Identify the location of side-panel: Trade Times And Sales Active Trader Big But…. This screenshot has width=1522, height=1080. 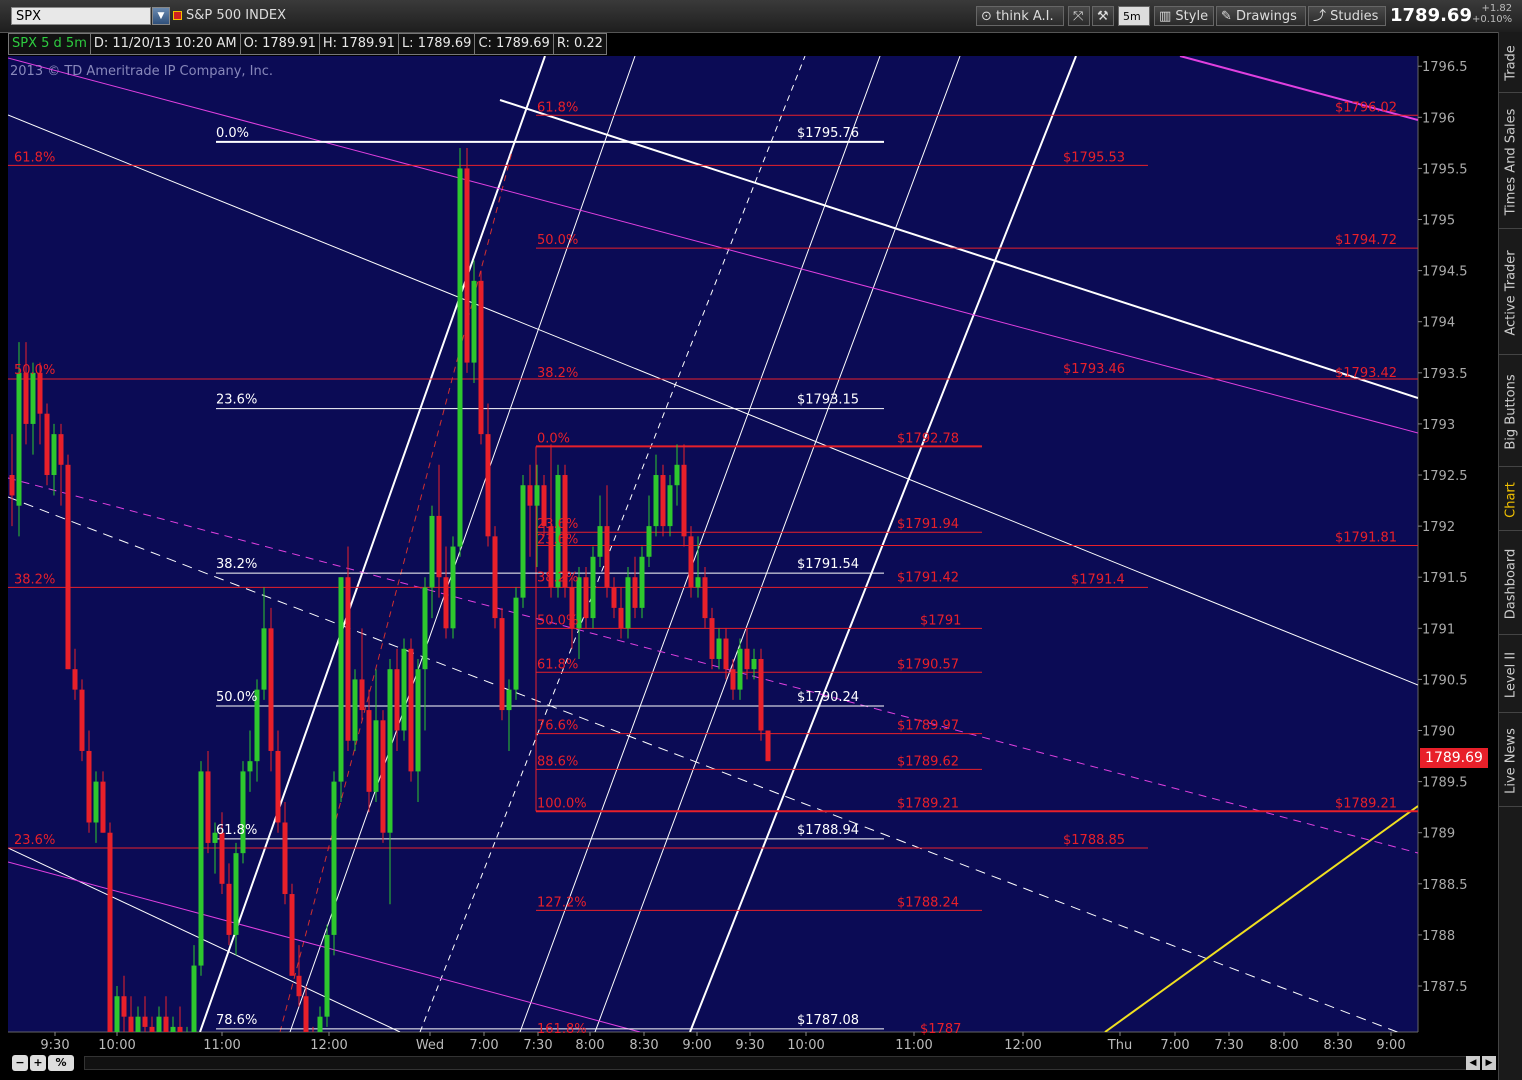
(1510, 556).